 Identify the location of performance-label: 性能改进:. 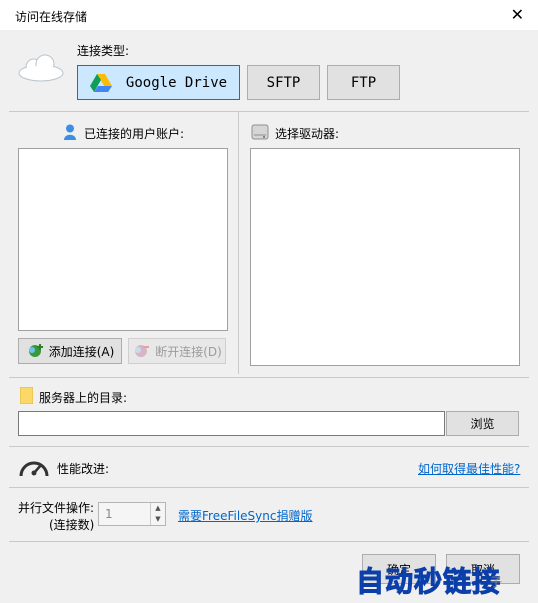
(83, 469).